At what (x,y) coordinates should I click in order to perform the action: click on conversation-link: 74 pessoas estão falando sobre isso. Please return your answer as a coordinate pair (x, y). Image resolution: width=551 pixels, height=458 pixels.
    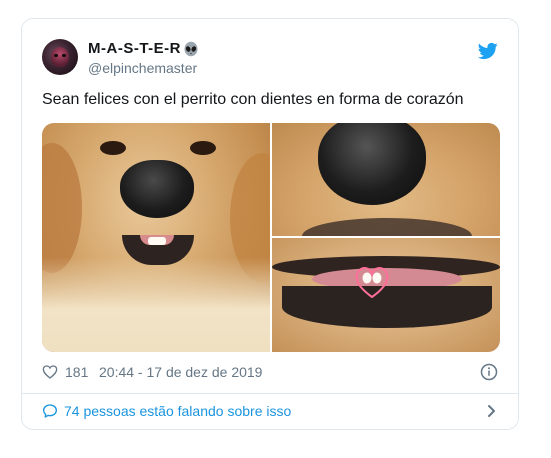
    Looking at the image, I should click on (270, 412).